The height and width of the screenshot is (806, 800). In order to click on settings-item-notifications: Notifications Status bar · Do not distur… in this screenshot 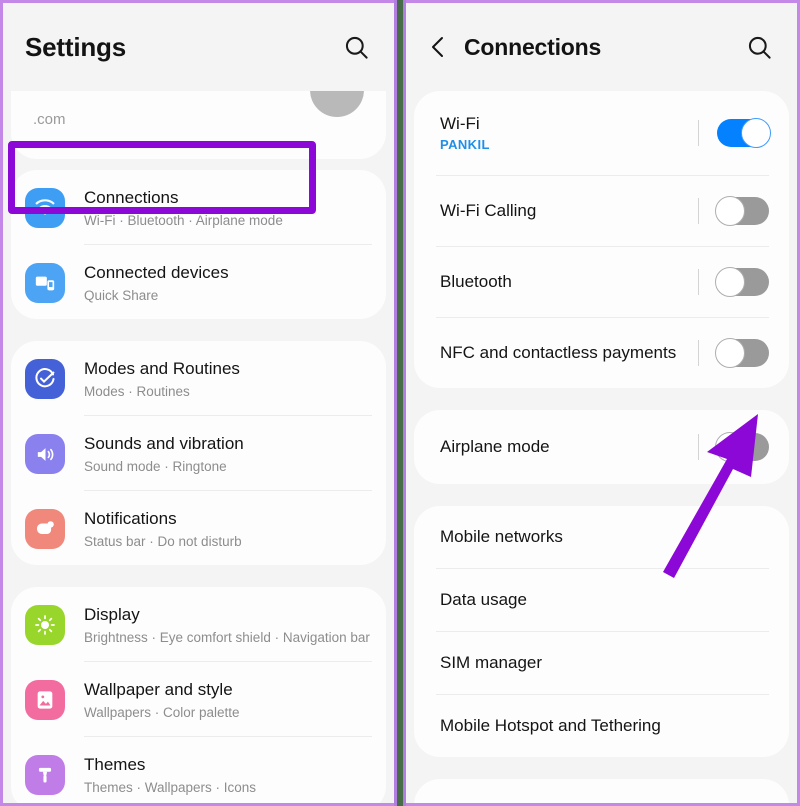, I will do `click(198, 528)`.